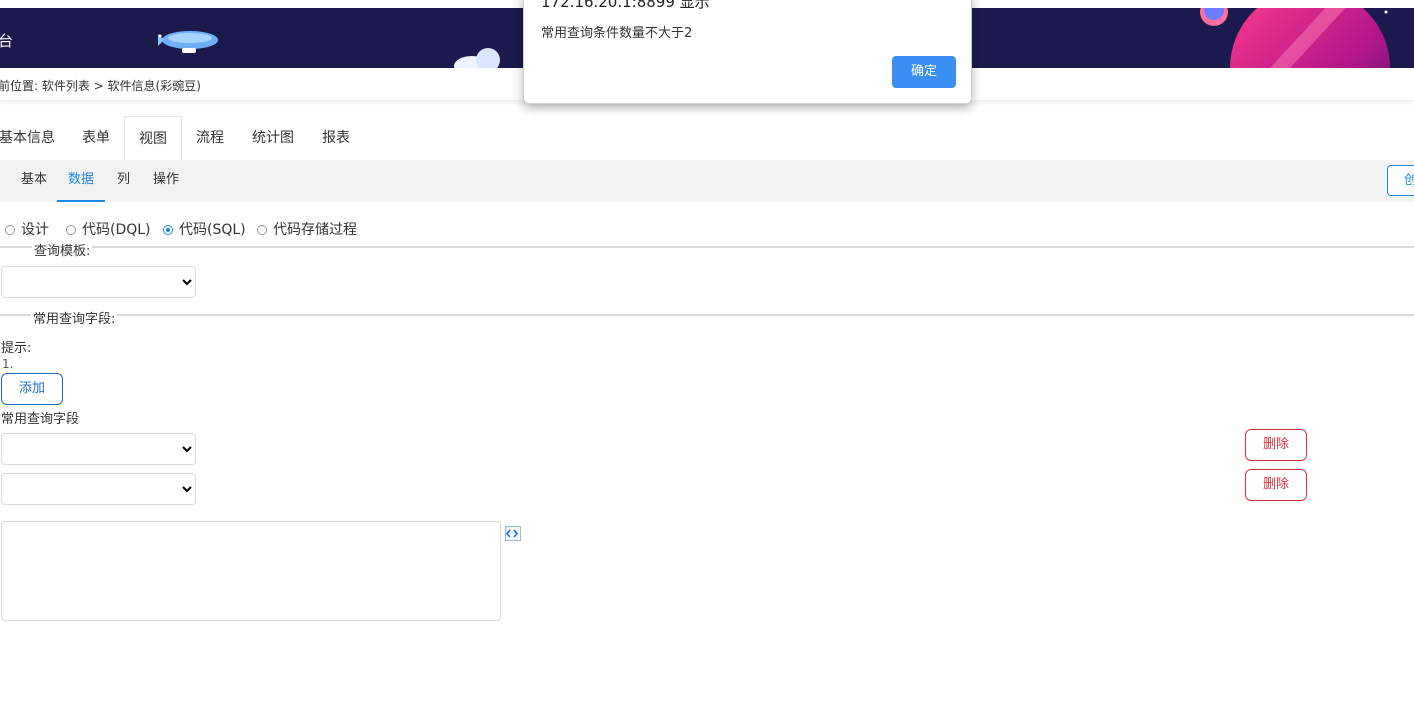 The width and height of the screenshot is (1414, 703). Describe the element at coordinates (32, 389) in the screenshot. I see `add-button: 添加` at that location.